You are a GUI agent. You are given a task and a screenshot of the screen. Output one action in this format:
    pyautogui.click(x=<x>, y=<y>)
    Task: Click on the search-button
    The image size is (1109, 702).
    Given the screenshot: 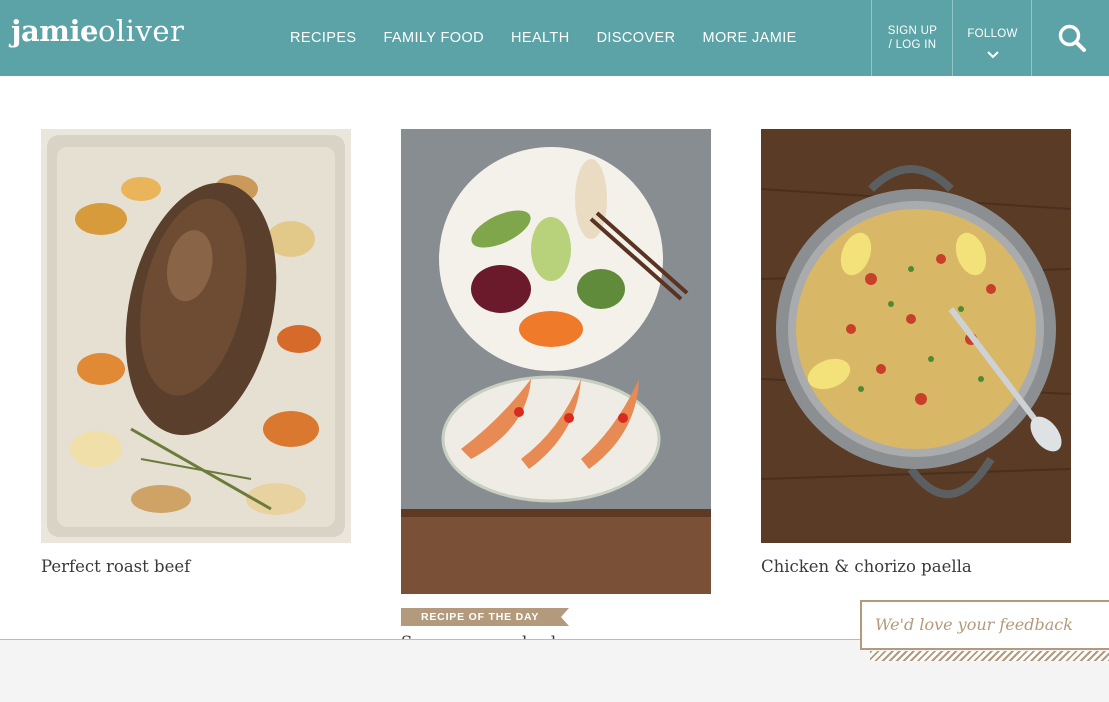 What is the action you would take?
    pyautogui.click(x=1070, y=38)
    